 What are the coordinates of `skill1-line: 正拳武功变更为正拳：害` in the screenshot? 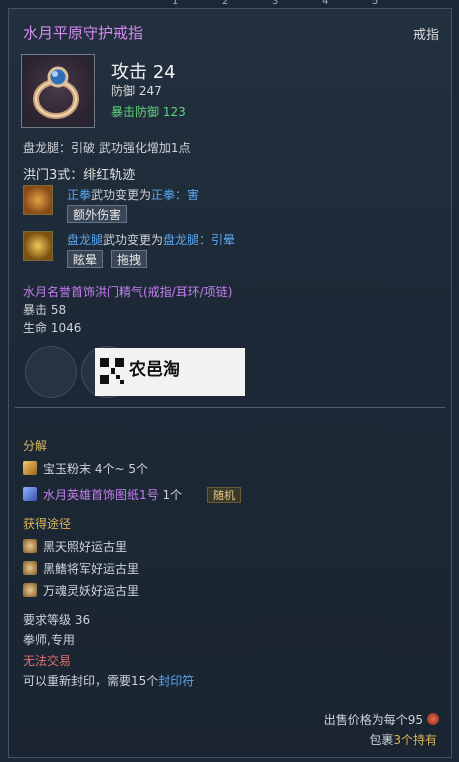 It's located at (133, 194).